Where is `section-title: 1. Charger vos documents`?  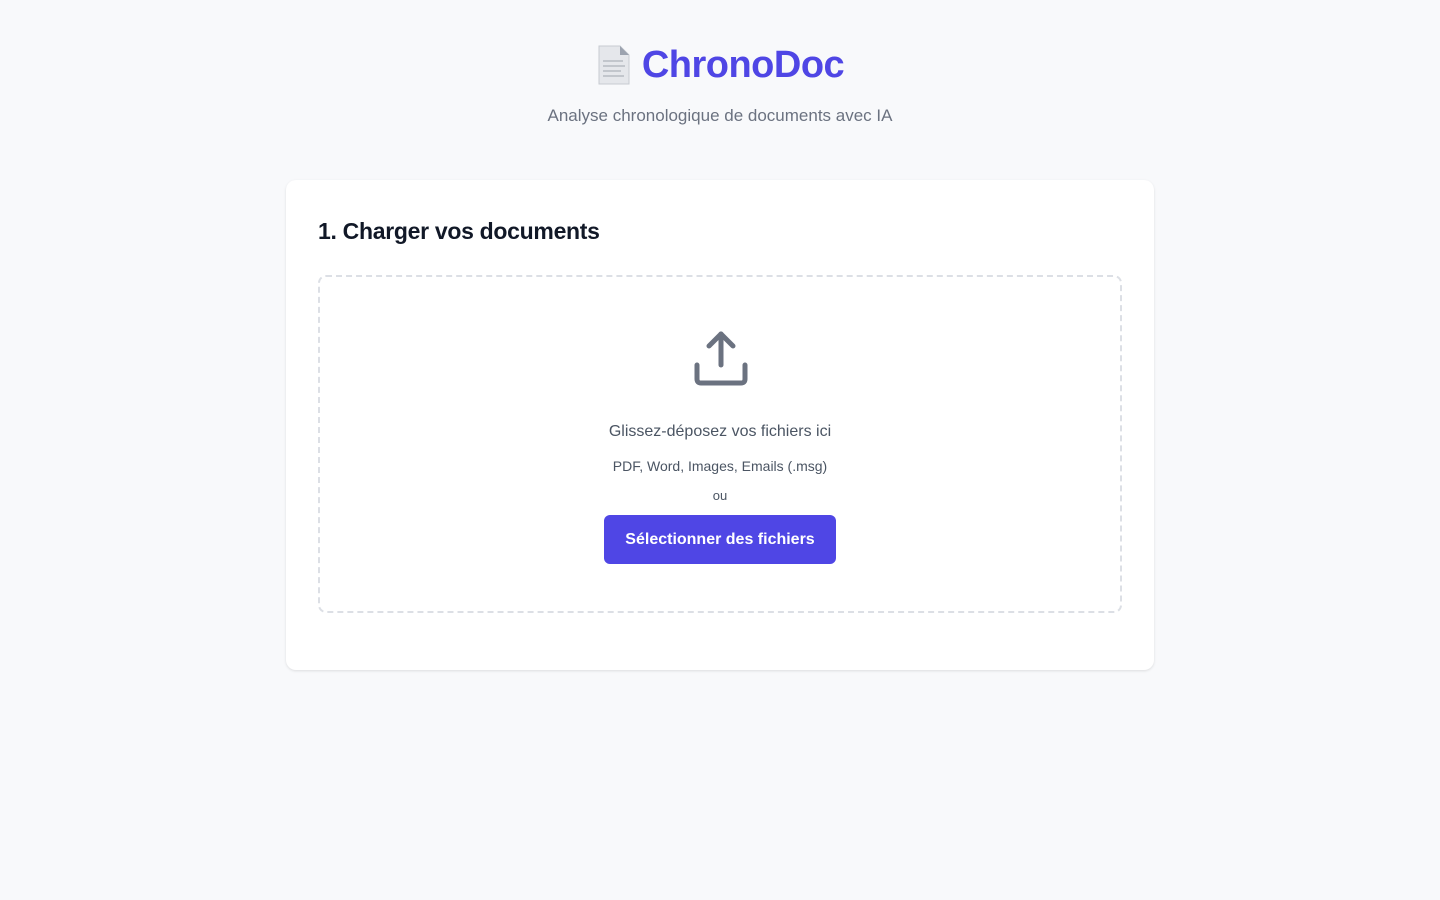
section-title: 1. Charger vos documents is located at coordinates (459, 231).